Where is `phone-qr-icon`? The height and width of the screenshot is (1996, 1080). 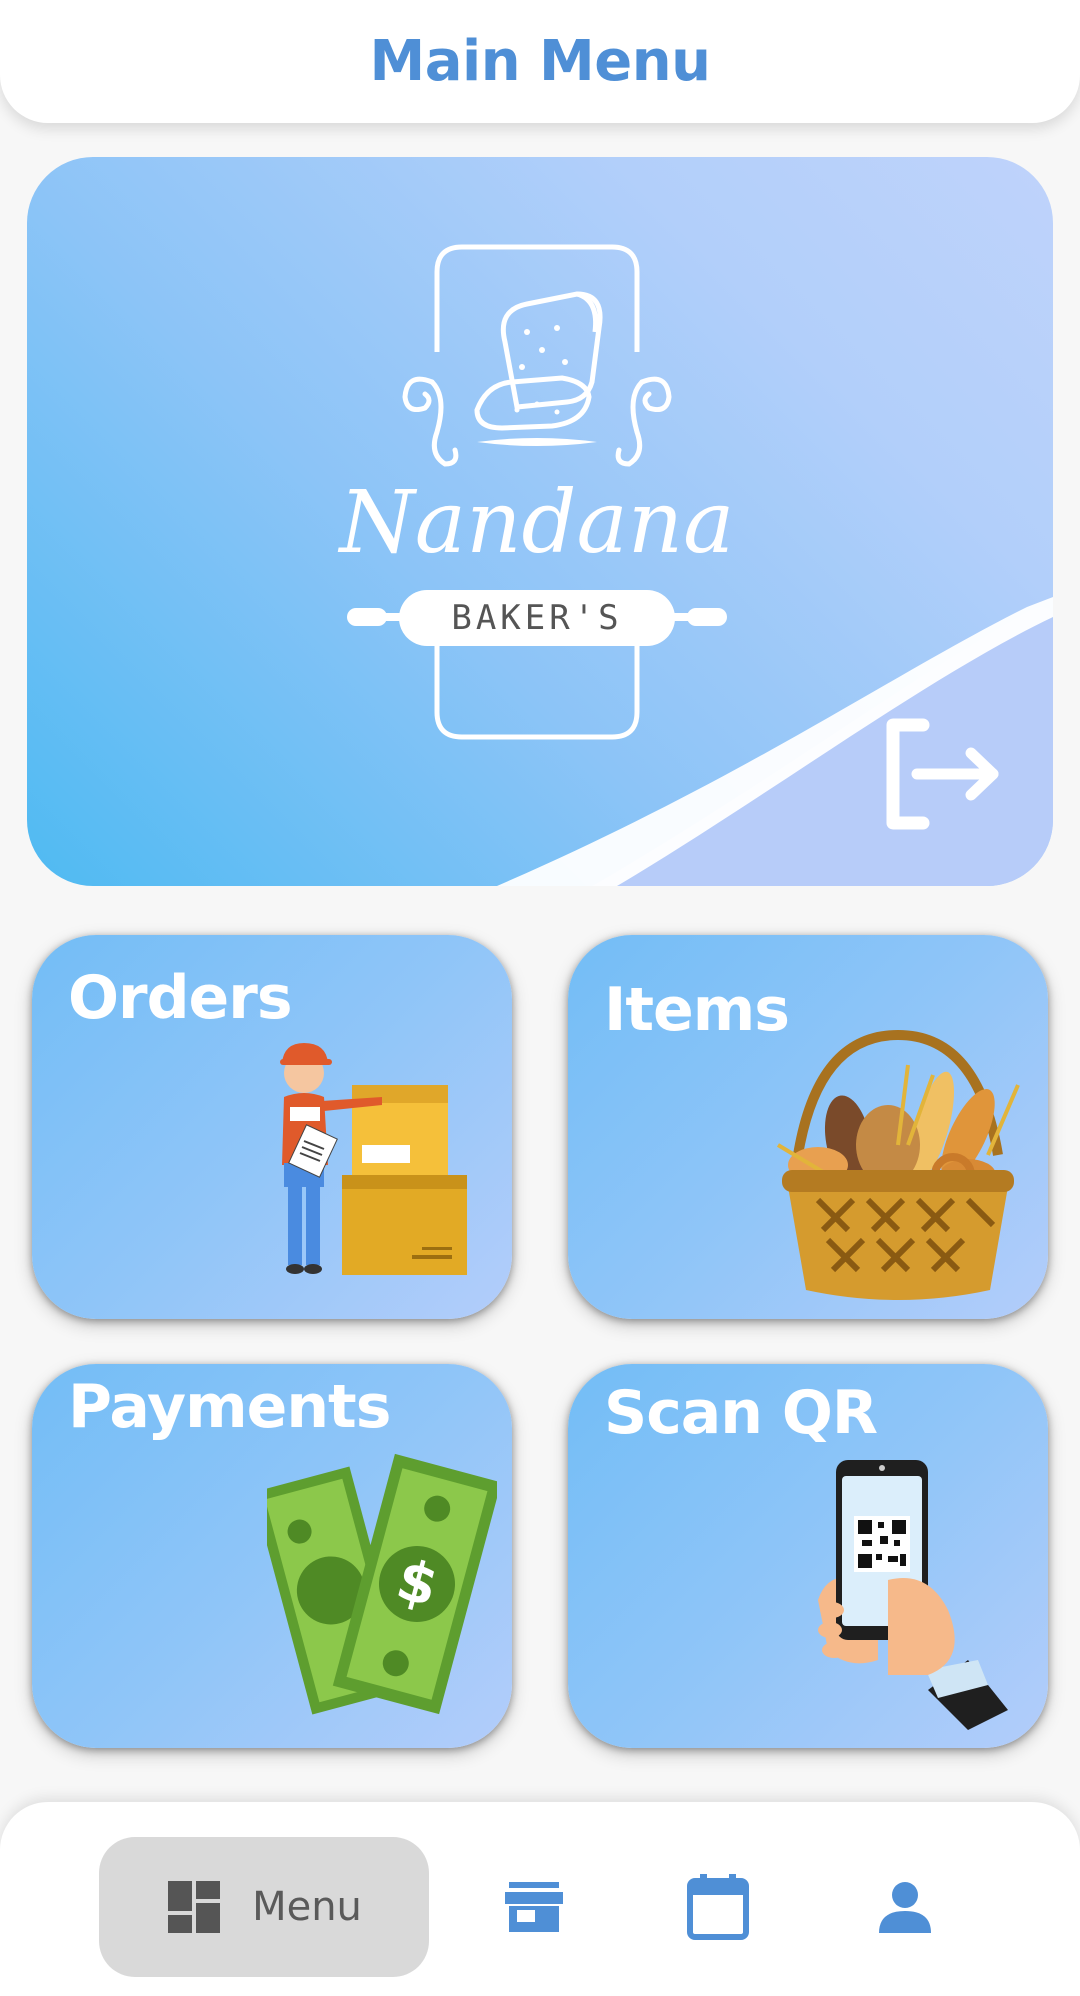
phone-qr-icon is located at coordinates (913, 1595).